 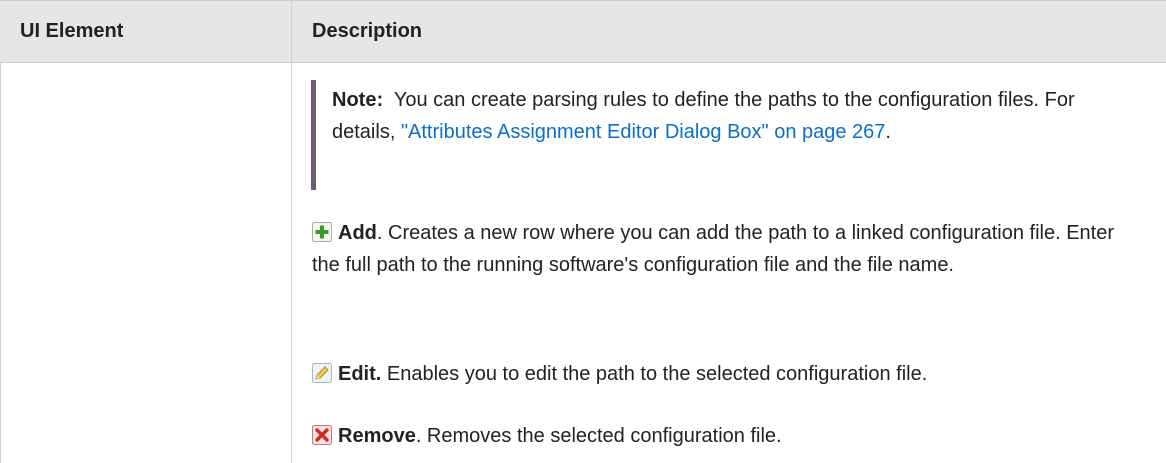 I want to click on header-ui-element: UI Element, so click(x=72, y=31).